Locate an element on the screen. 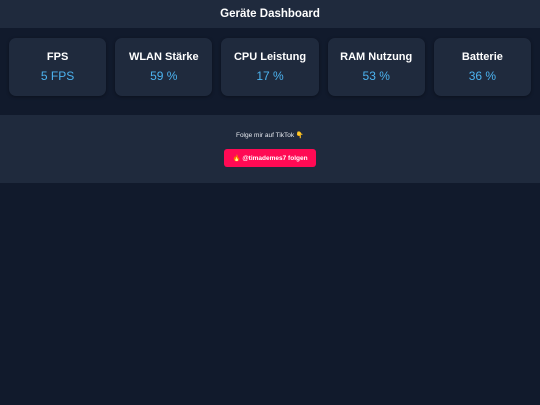 The height and width of the screenshot is (405, 540). wlan-card: WLAN Stärke 59 % is located at coordinates (164, 67).